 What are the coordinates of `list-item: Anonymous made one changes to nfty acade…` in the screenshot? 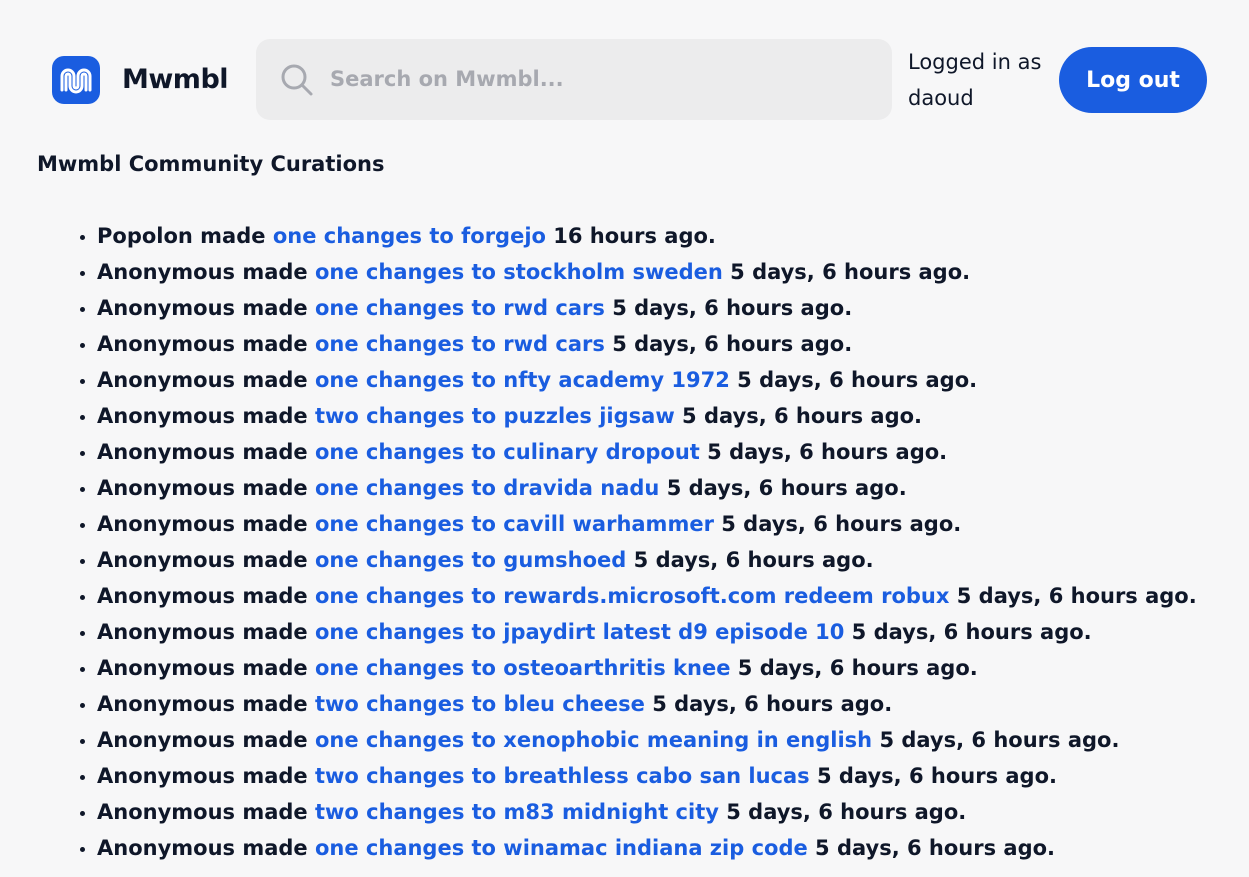 It's located at (662, 380).